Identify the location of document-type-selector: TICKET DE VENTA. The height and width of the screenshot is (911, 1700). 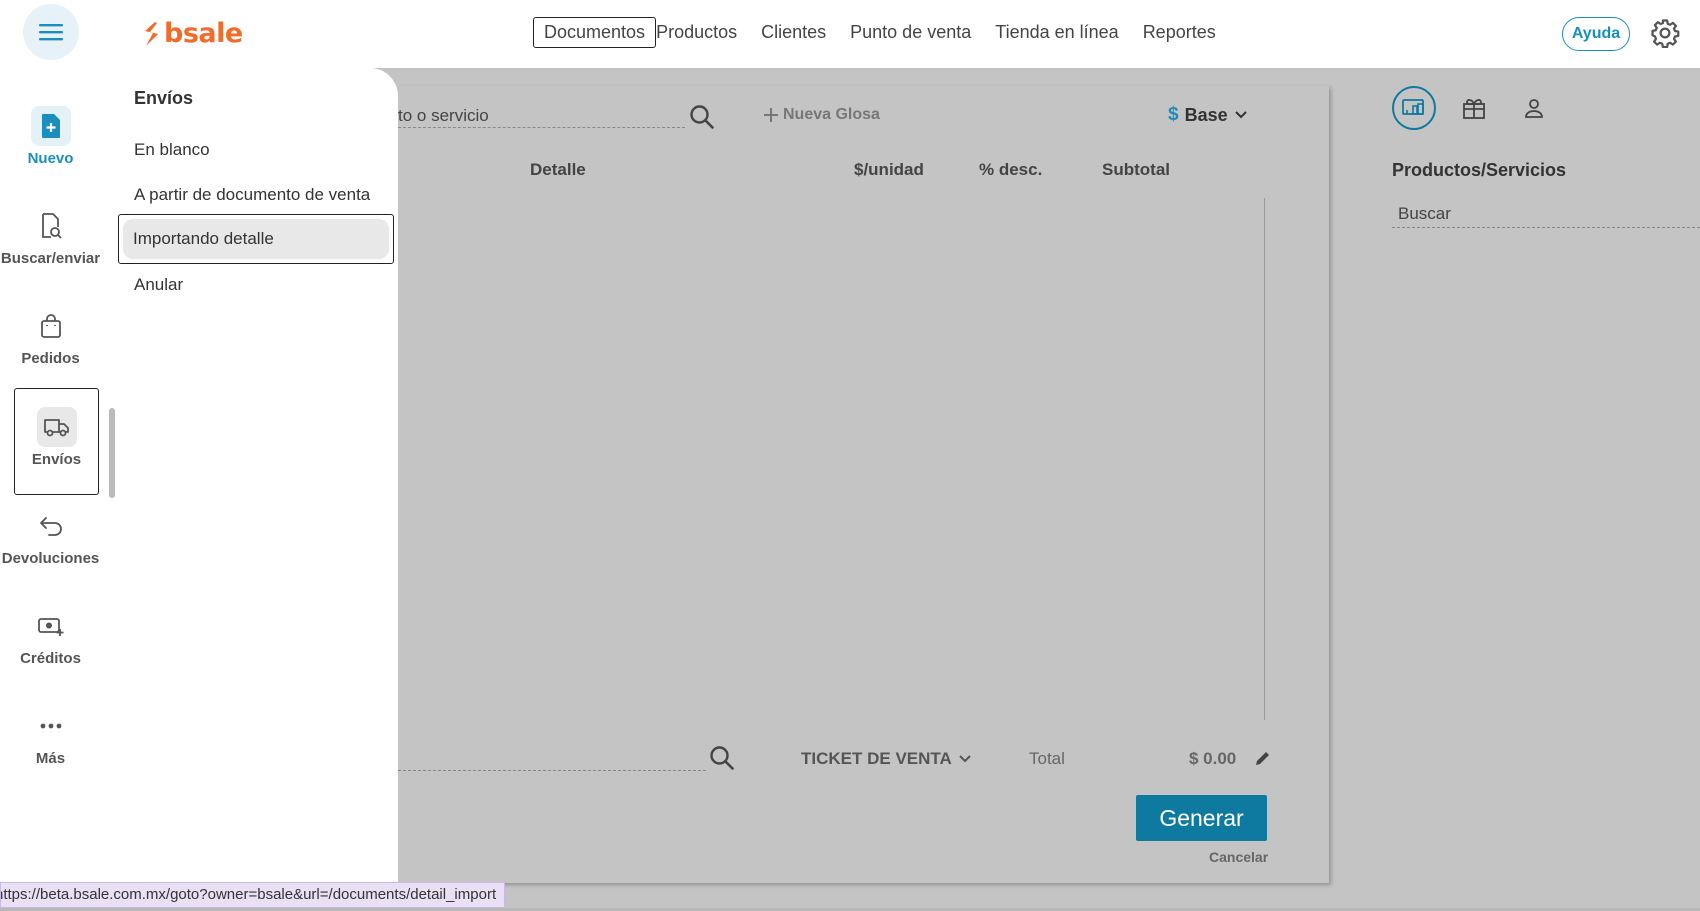
(886, 759).